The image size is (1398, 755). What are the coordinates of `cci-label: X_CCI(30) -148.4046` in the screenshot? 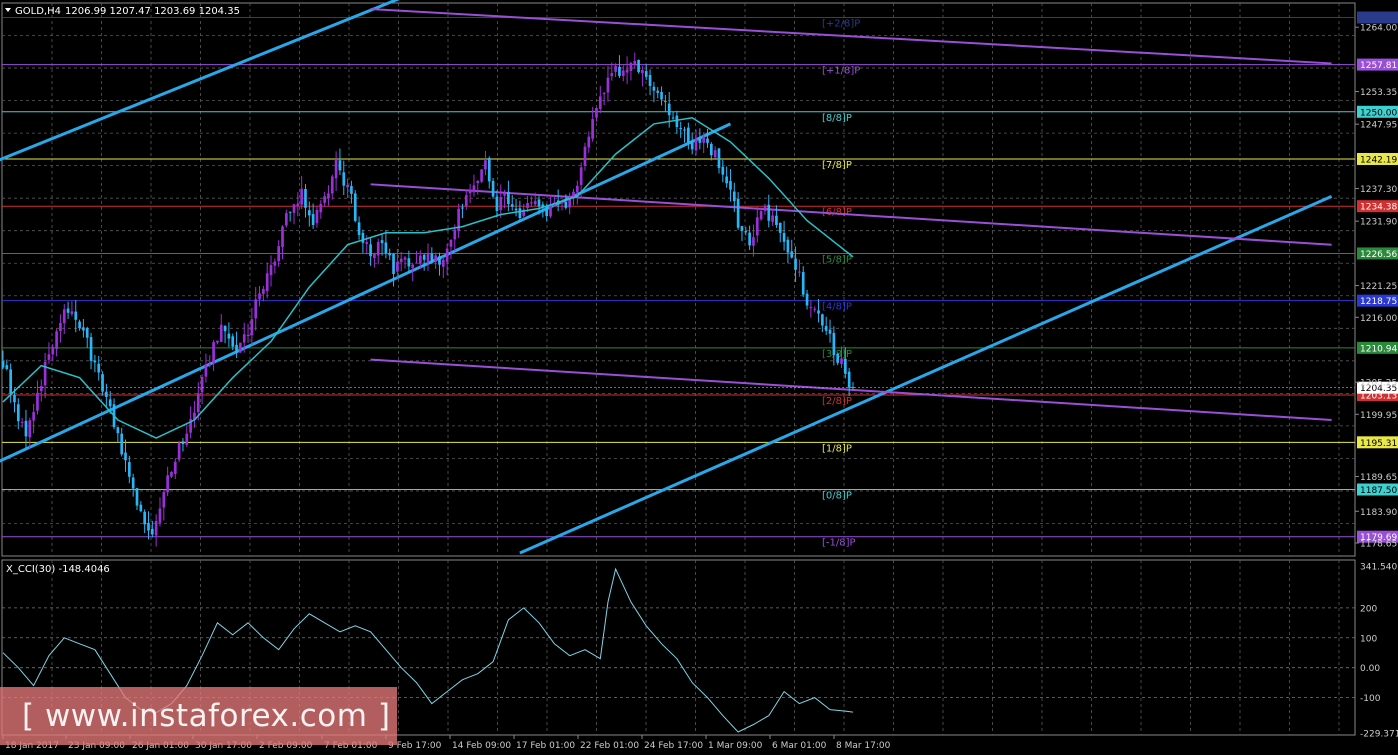 It's located at (58, 569).